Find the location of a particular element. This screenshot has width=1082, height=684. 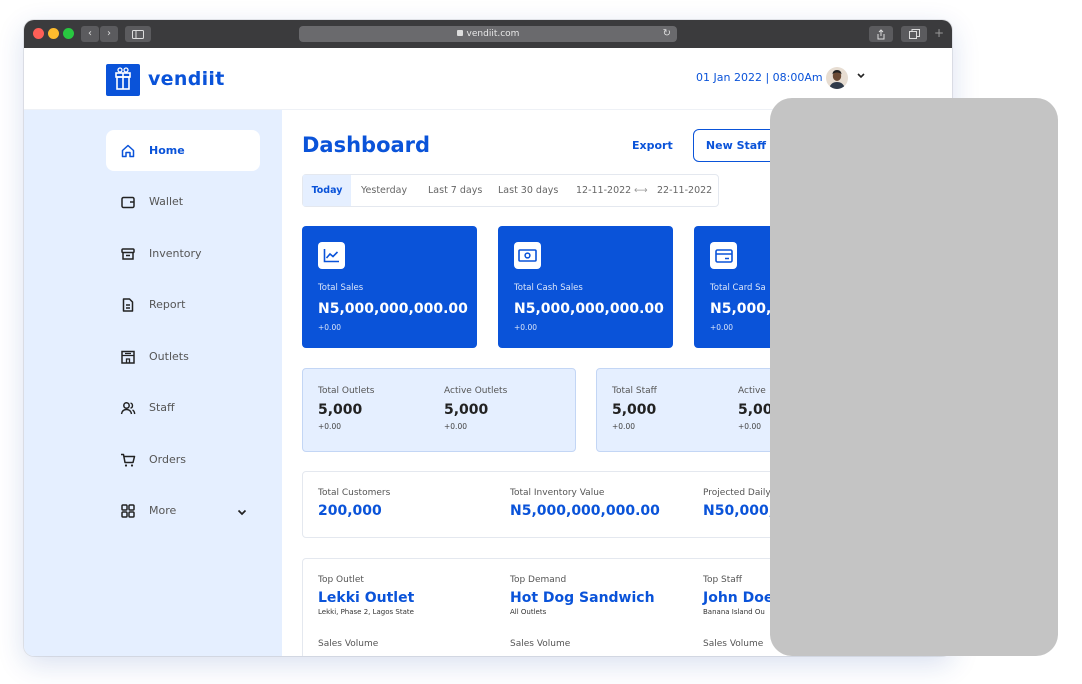

stat-title: Total Outlets is located at coordinates (346, 391).